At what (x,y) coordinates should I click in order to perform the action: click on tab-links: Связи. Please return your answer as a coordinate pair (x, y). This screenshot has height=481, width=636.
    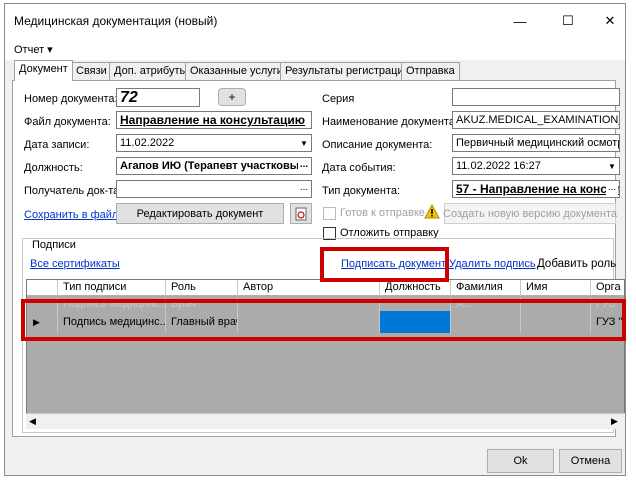
    Looking at the image, I should click on (91, 71).